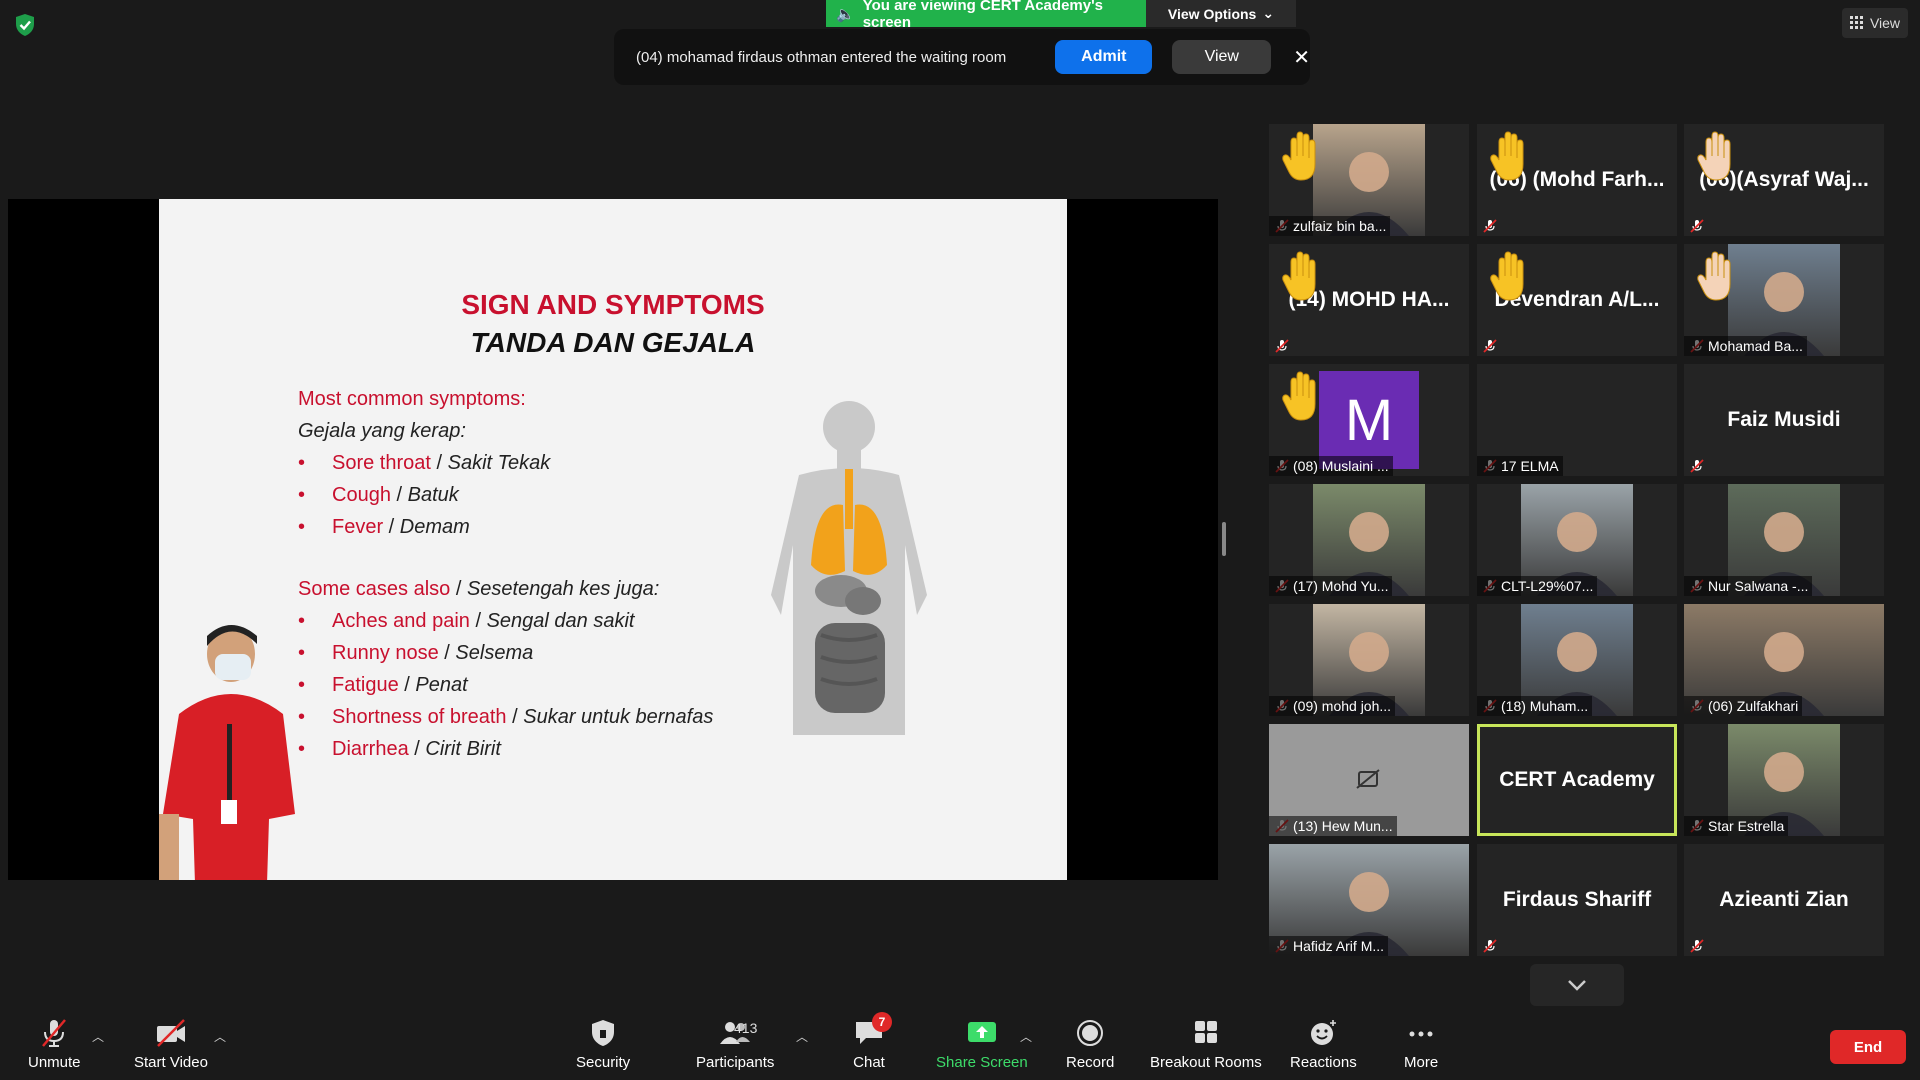  I want to click on reactions-button: Reactions, so click(1323, 1044).